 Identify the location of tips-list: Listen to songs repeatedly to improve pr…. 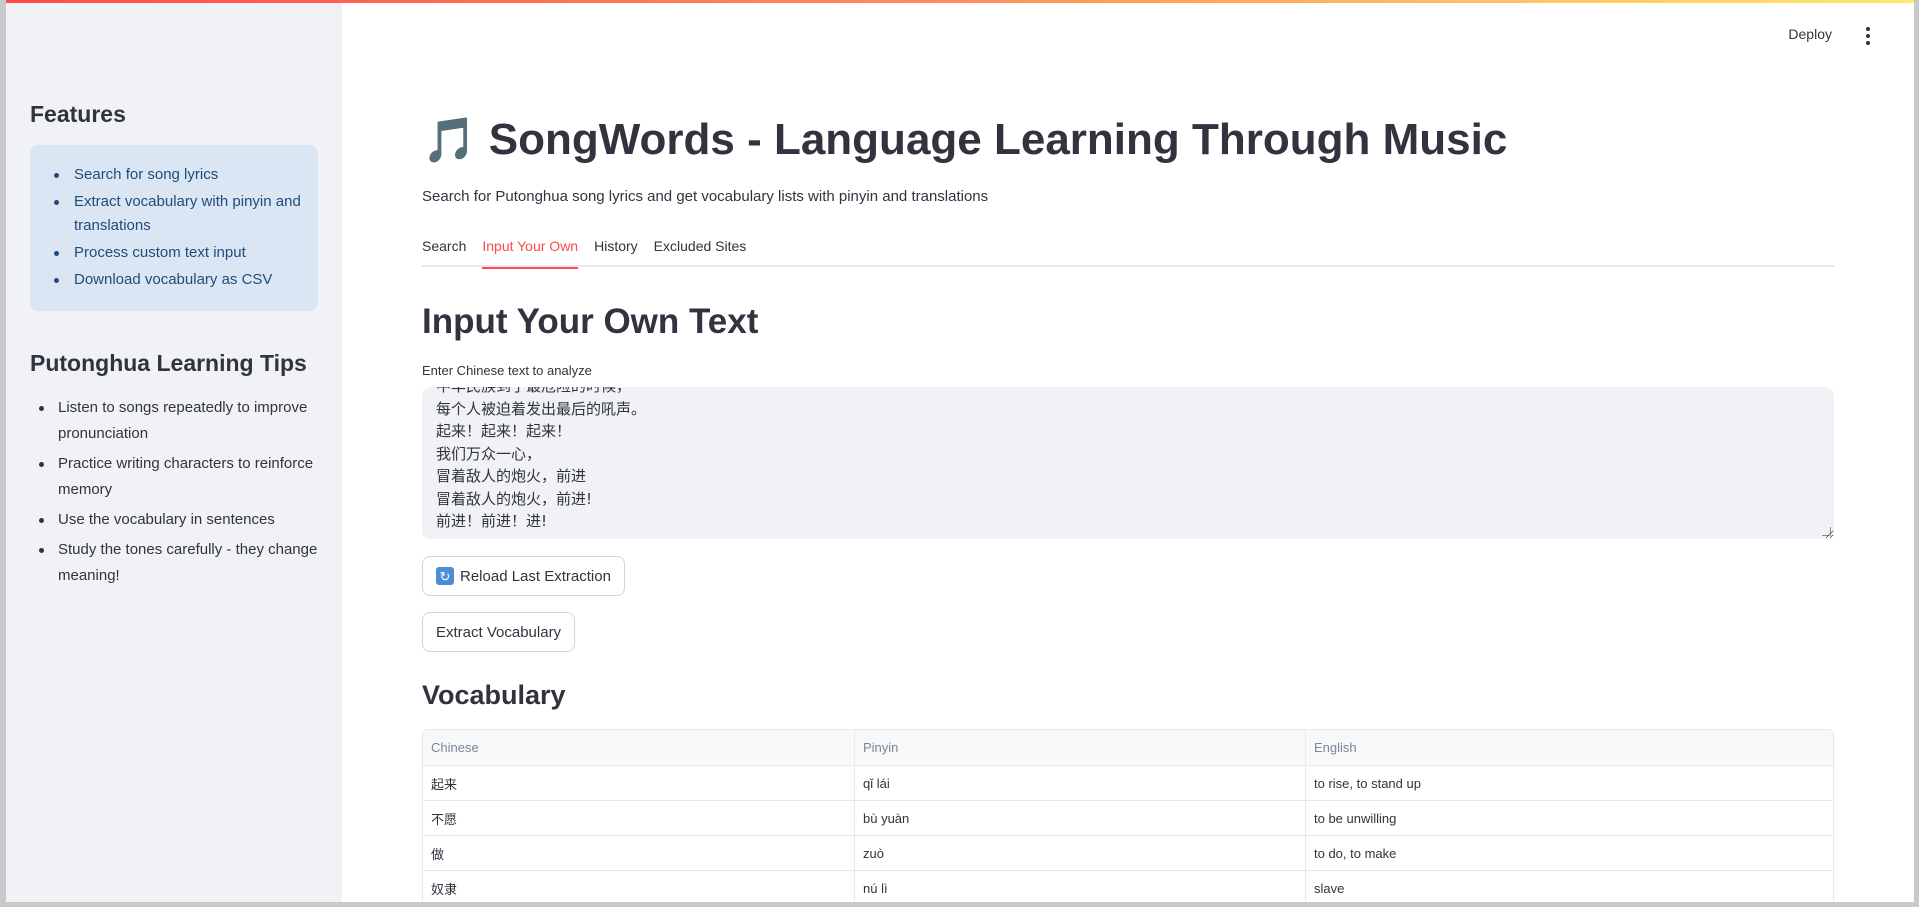
(178, 494).